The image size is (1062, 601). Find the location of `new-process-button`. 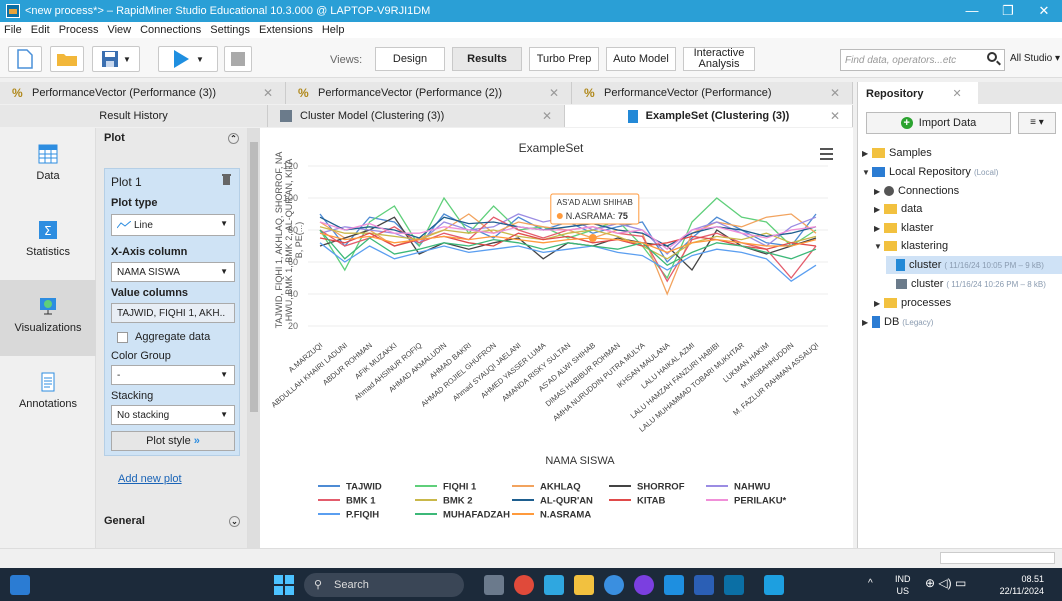

new-process-button is located at coordinates (25, 59).